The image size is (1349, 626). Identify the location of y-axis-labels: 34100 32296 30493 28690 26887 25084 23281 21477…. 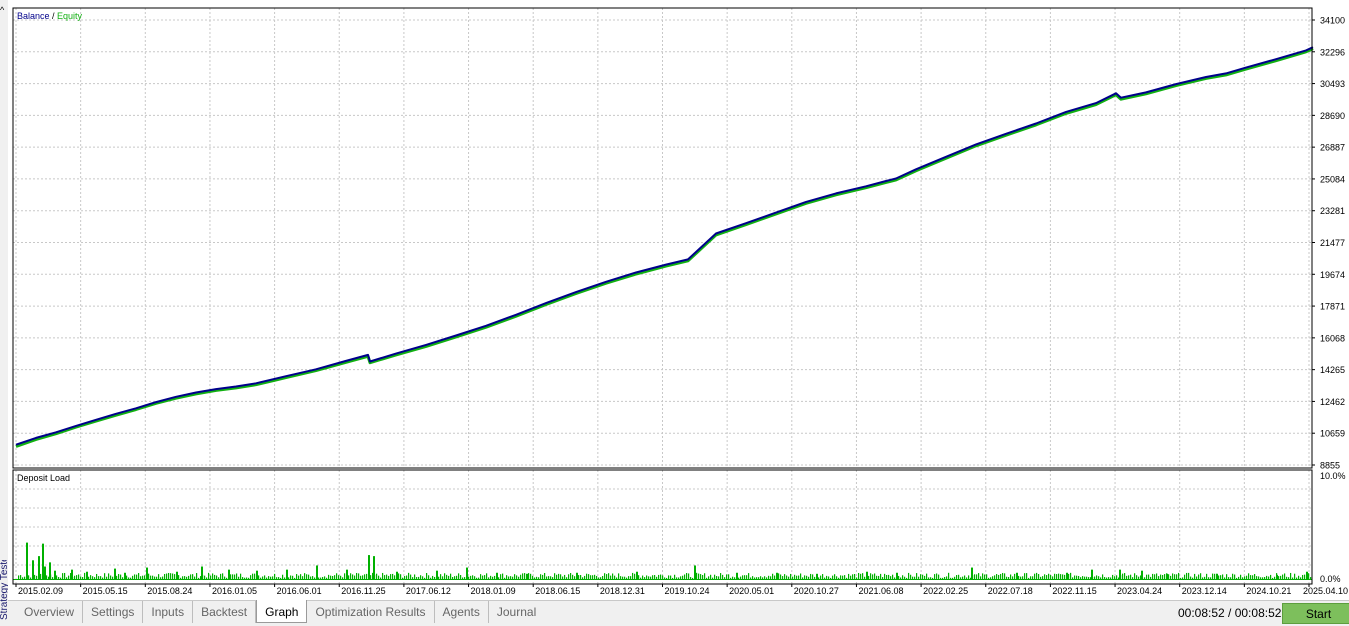
(1329, 300).